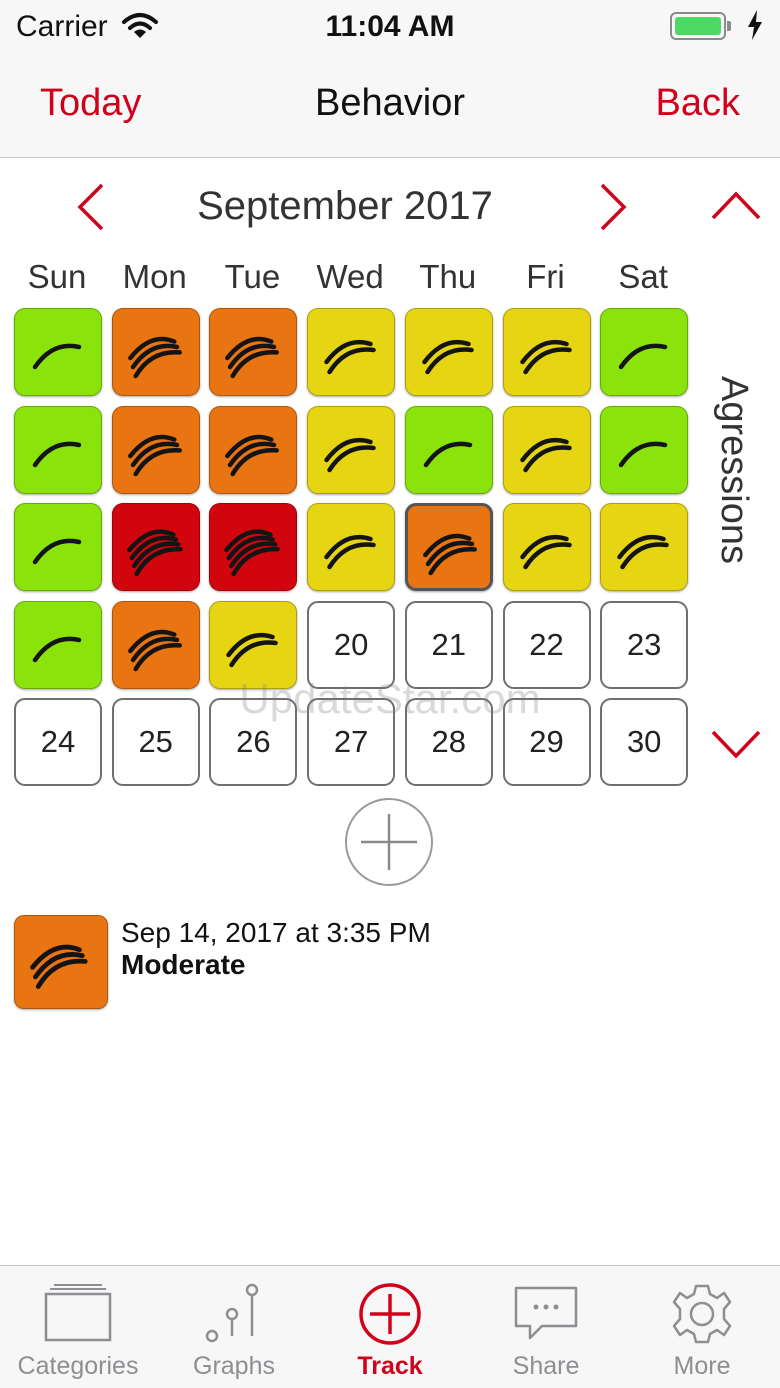 This screenshot has width=780, height=1388. I want to click on category-side-label: Agressions, so click(735, 476).